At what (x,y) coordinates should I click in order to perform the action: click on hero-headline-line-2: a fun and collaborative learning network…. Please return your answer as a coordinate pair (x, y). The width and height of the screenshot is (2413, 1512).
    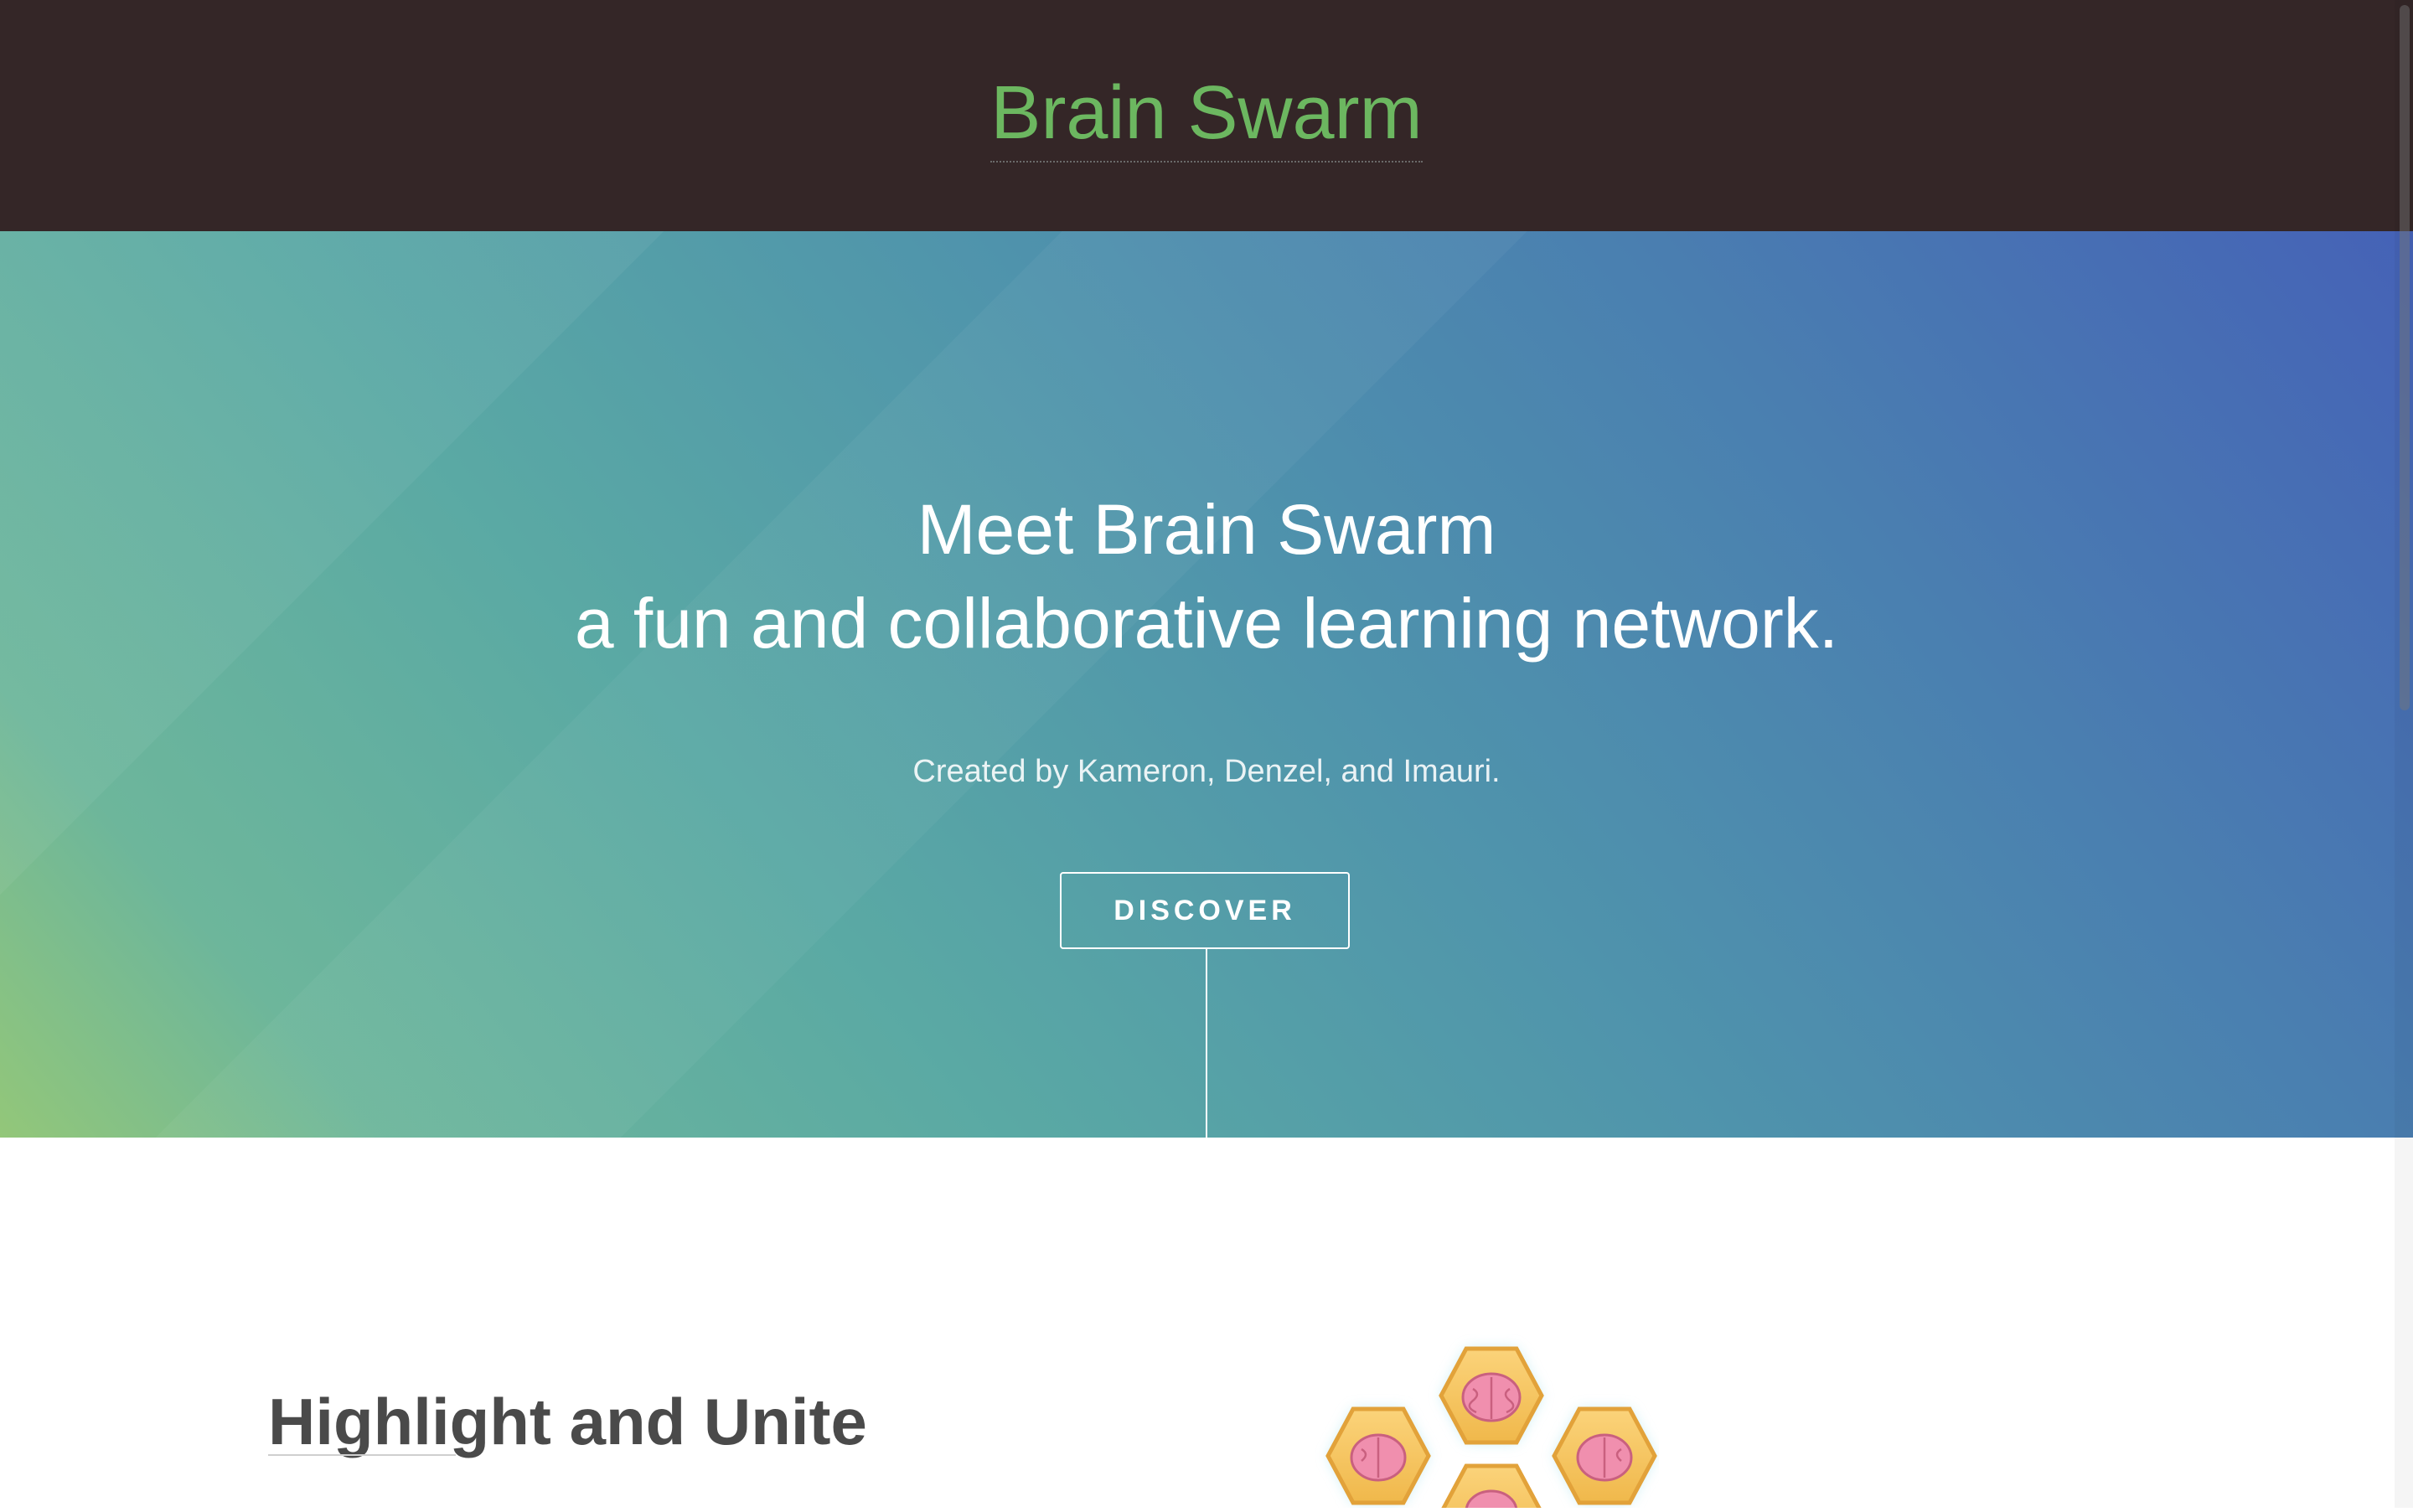
    Looking at the image, I should click on (1206, 623).